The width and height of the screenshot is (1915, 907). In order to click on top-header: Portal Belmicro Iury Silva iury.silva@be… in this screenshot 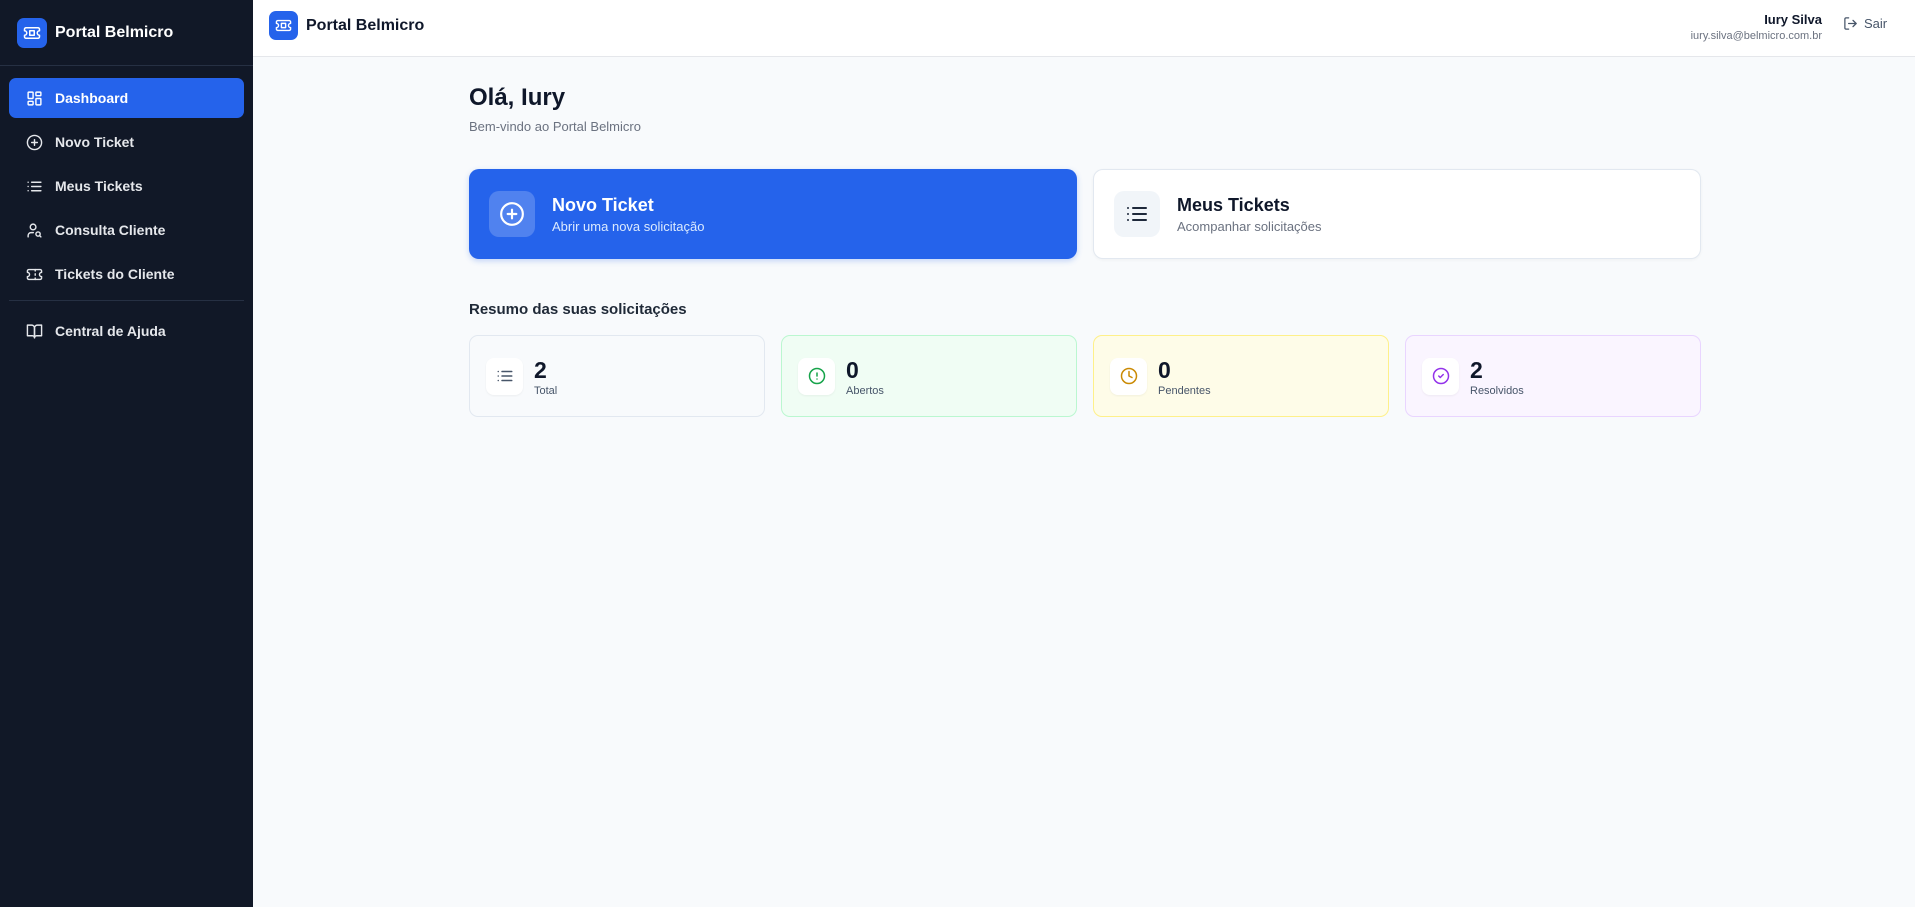, I will do `click(1084, 28)`.